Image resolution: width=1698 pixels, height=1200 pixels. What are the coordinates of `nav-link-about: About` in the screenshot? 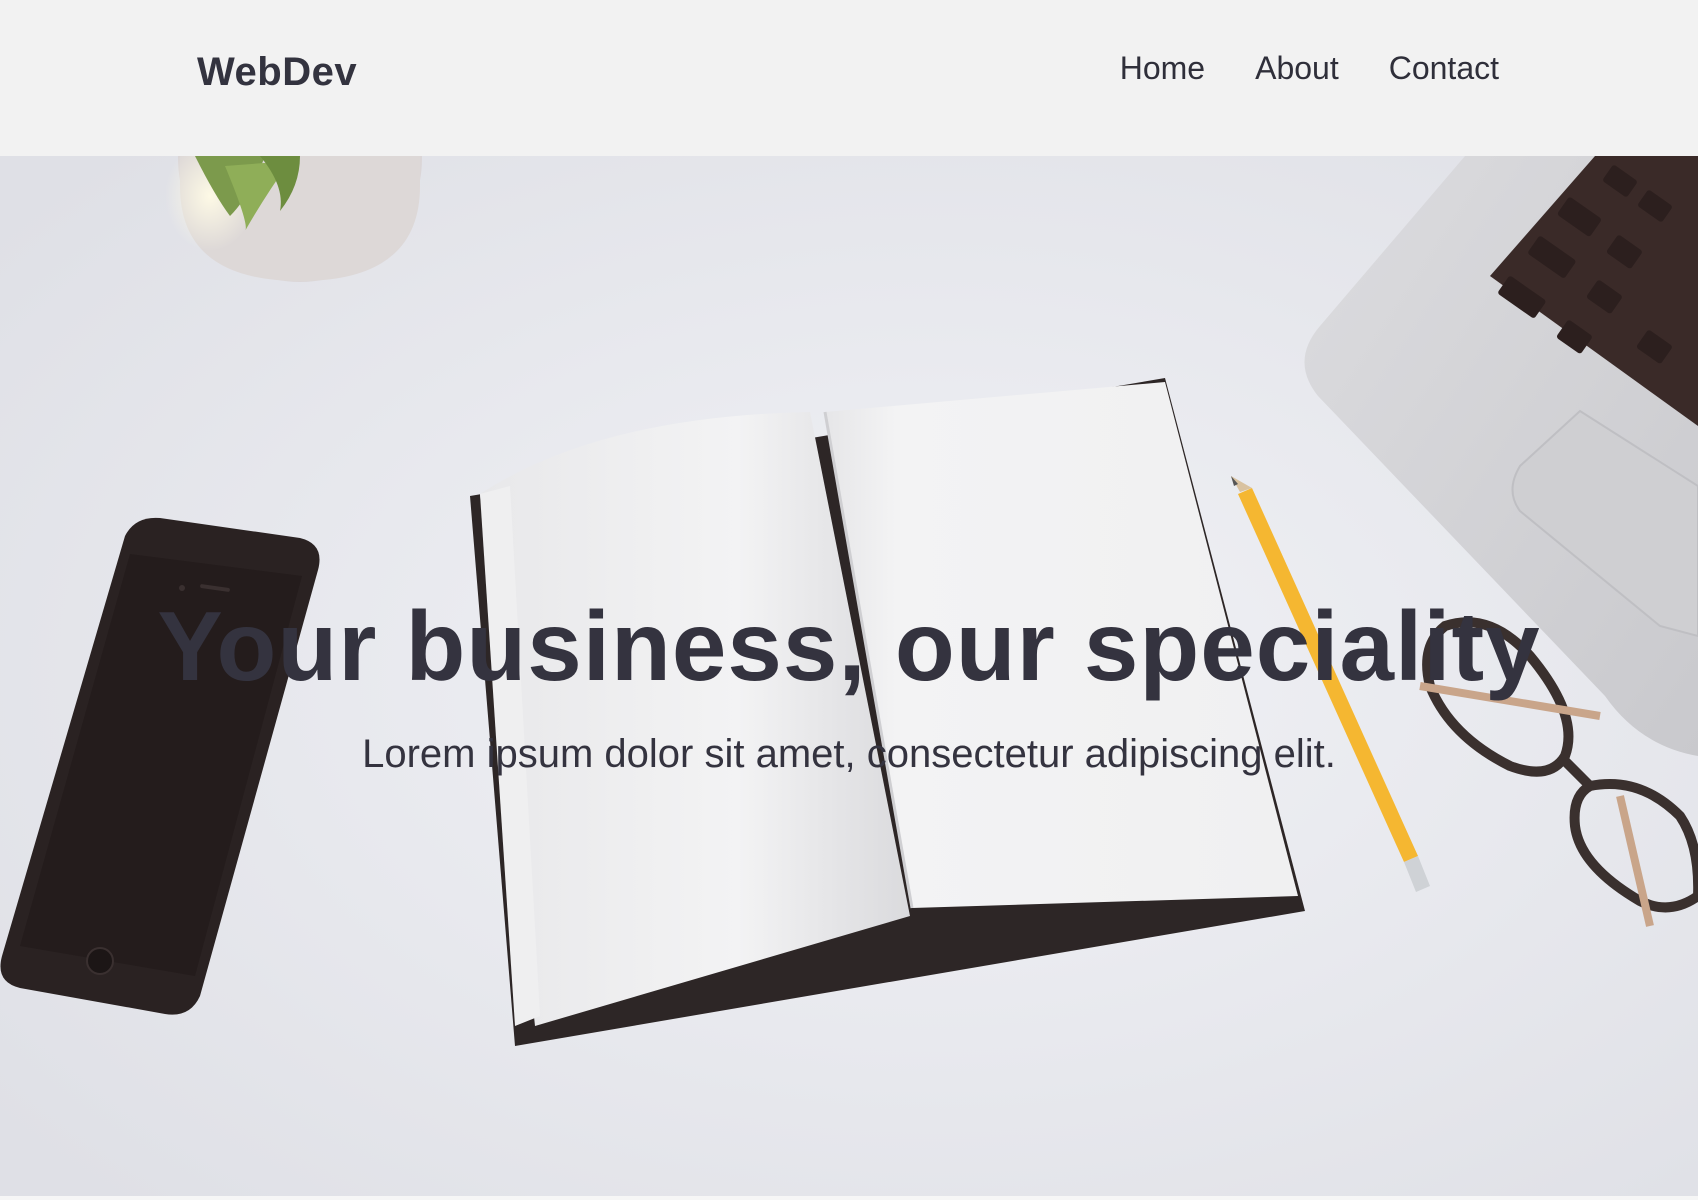 It's located at (1297, 68).